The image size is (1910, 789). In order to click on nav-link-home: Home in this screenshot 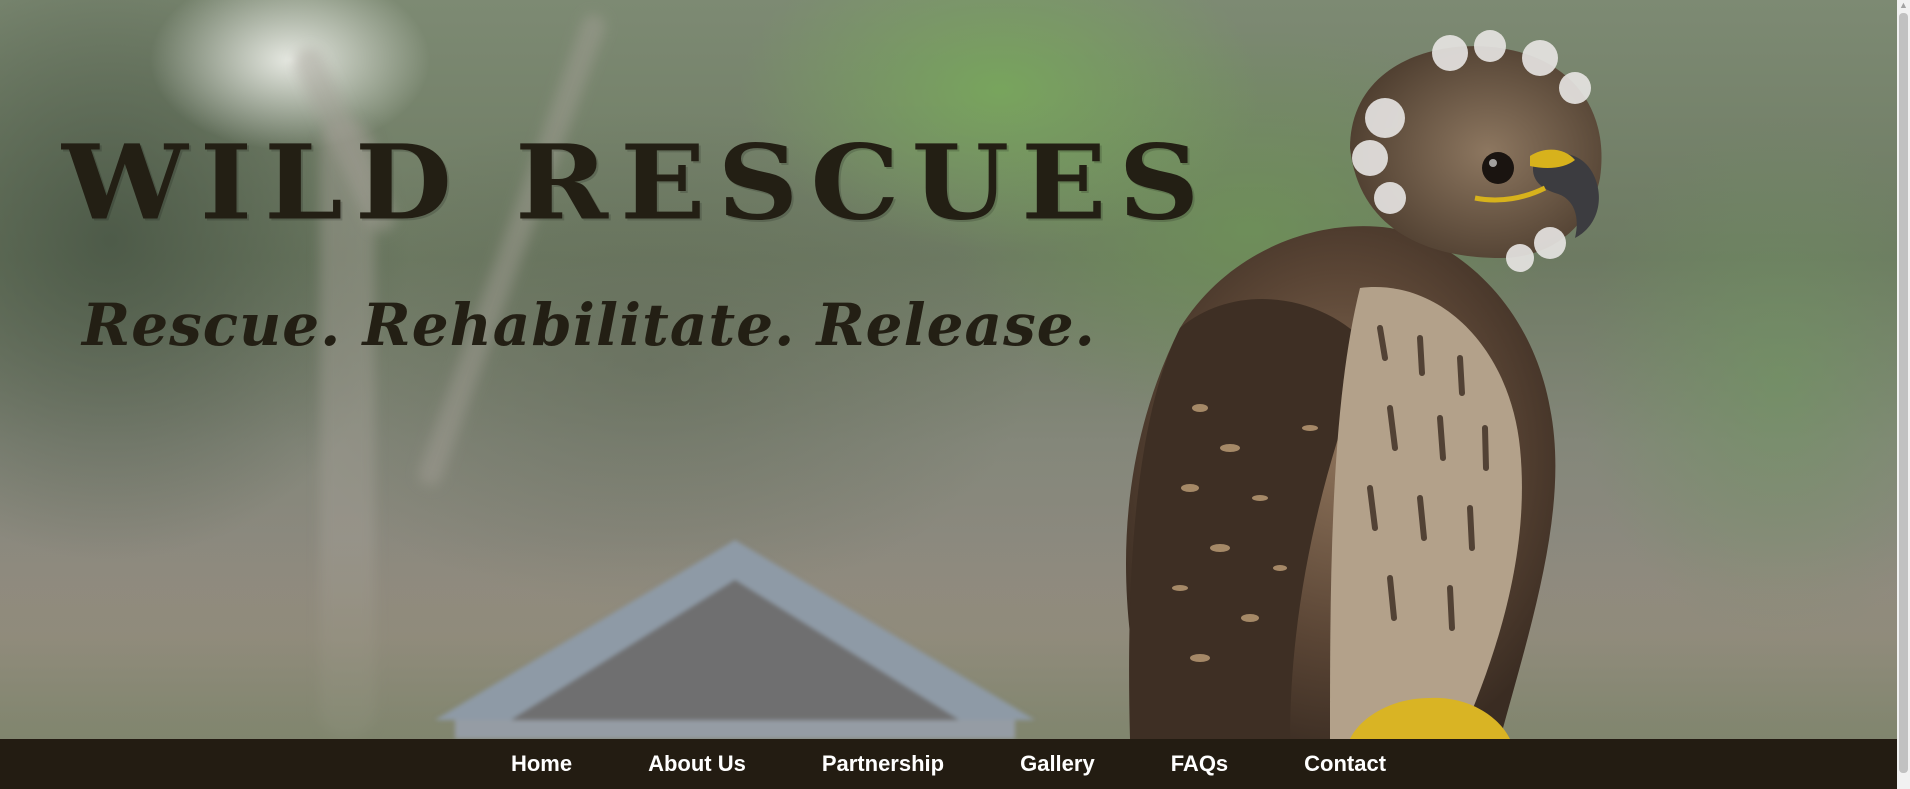, I will do `click(541, 764)`.